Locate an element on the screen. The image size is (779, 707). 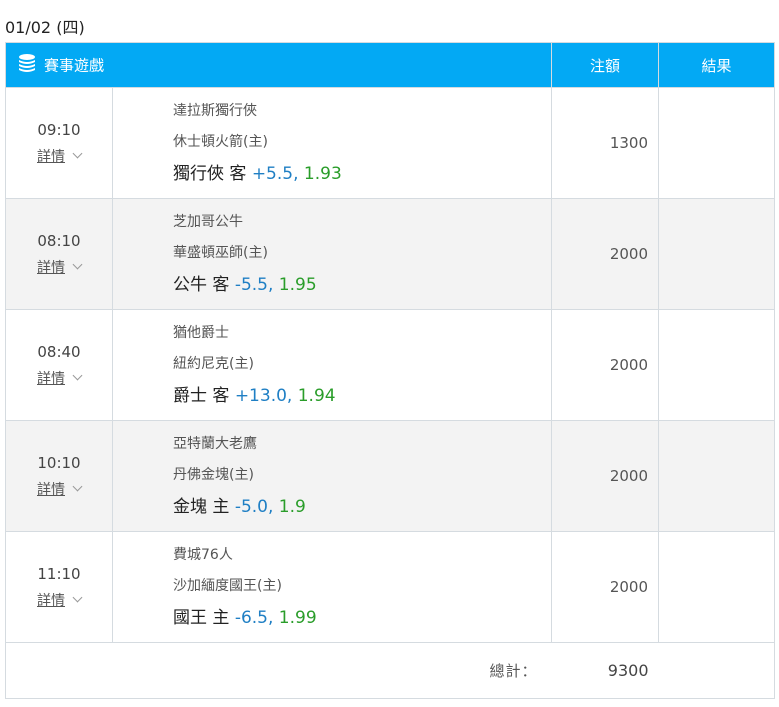
game-cell: 費城76人 沙加緬度國王(主) 國王 主 -6.5, 1.99 is located at coordinates (332, 587).